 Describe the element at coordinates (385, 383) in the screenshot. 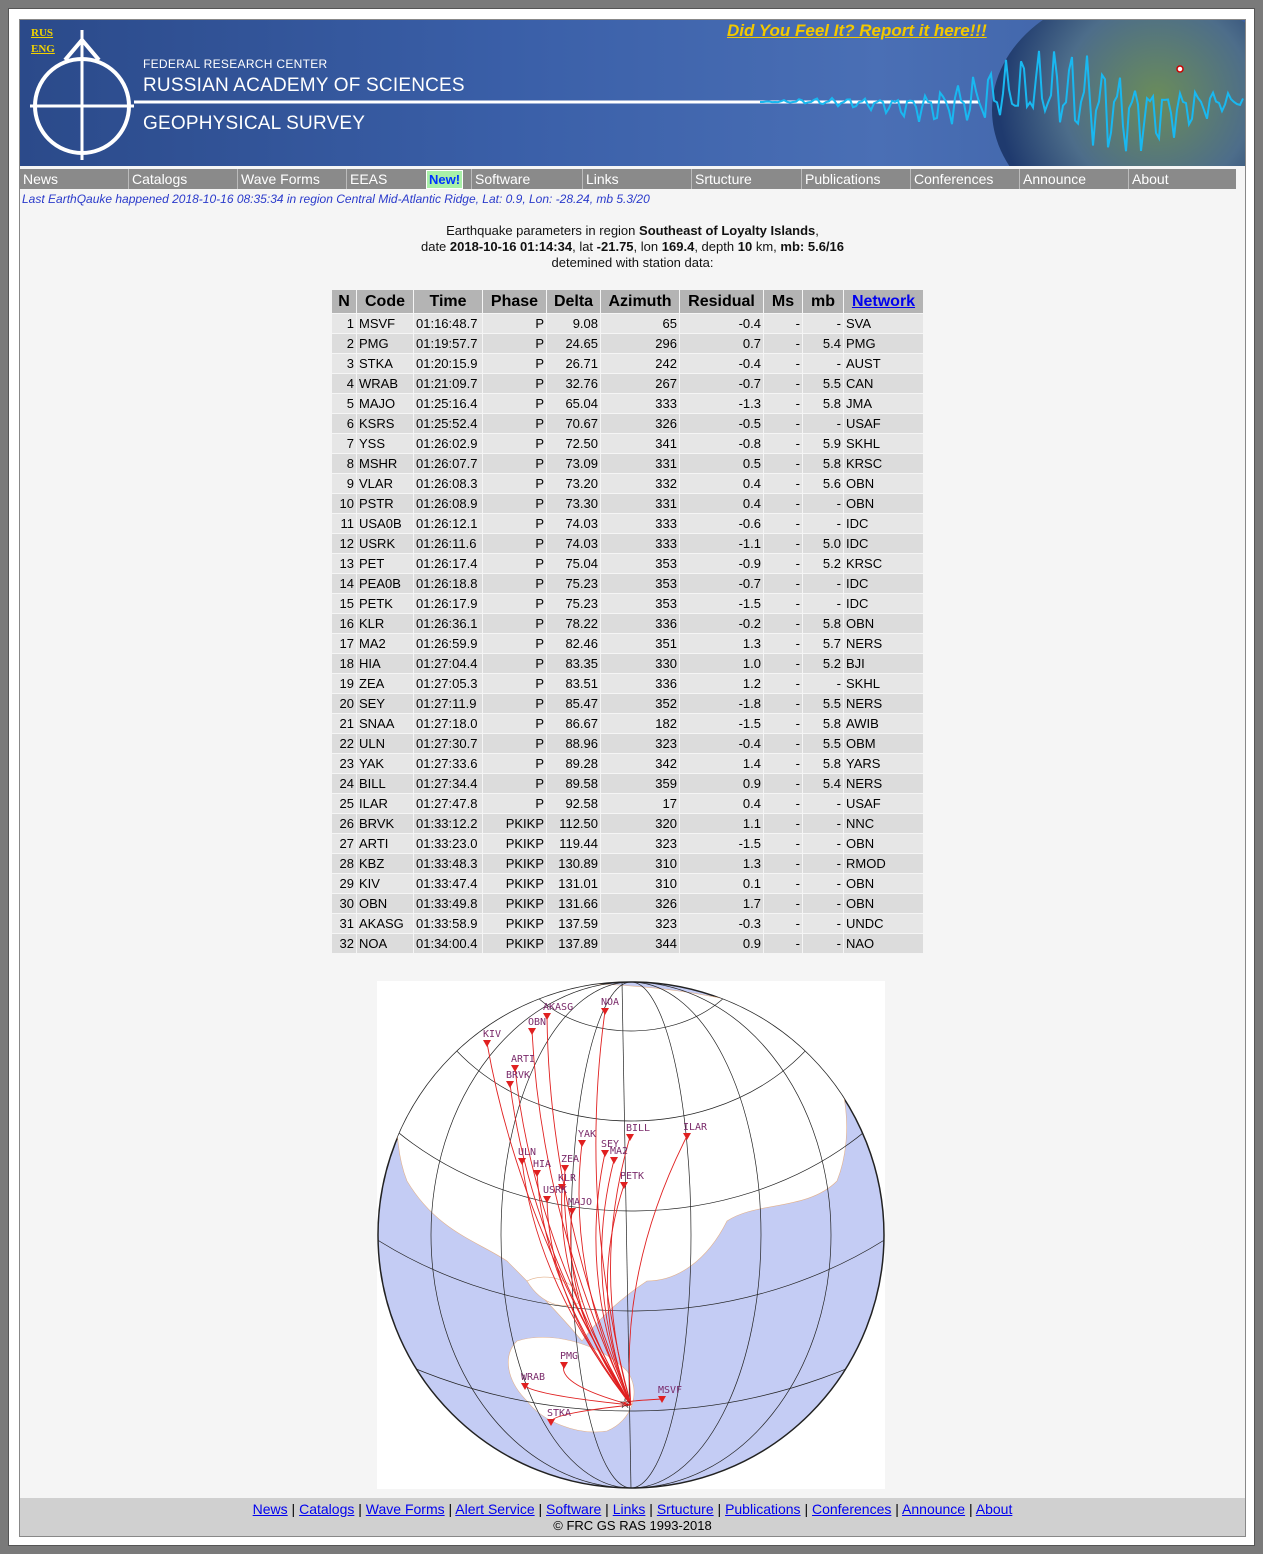

I see `cell-code: WRAB` at that location.